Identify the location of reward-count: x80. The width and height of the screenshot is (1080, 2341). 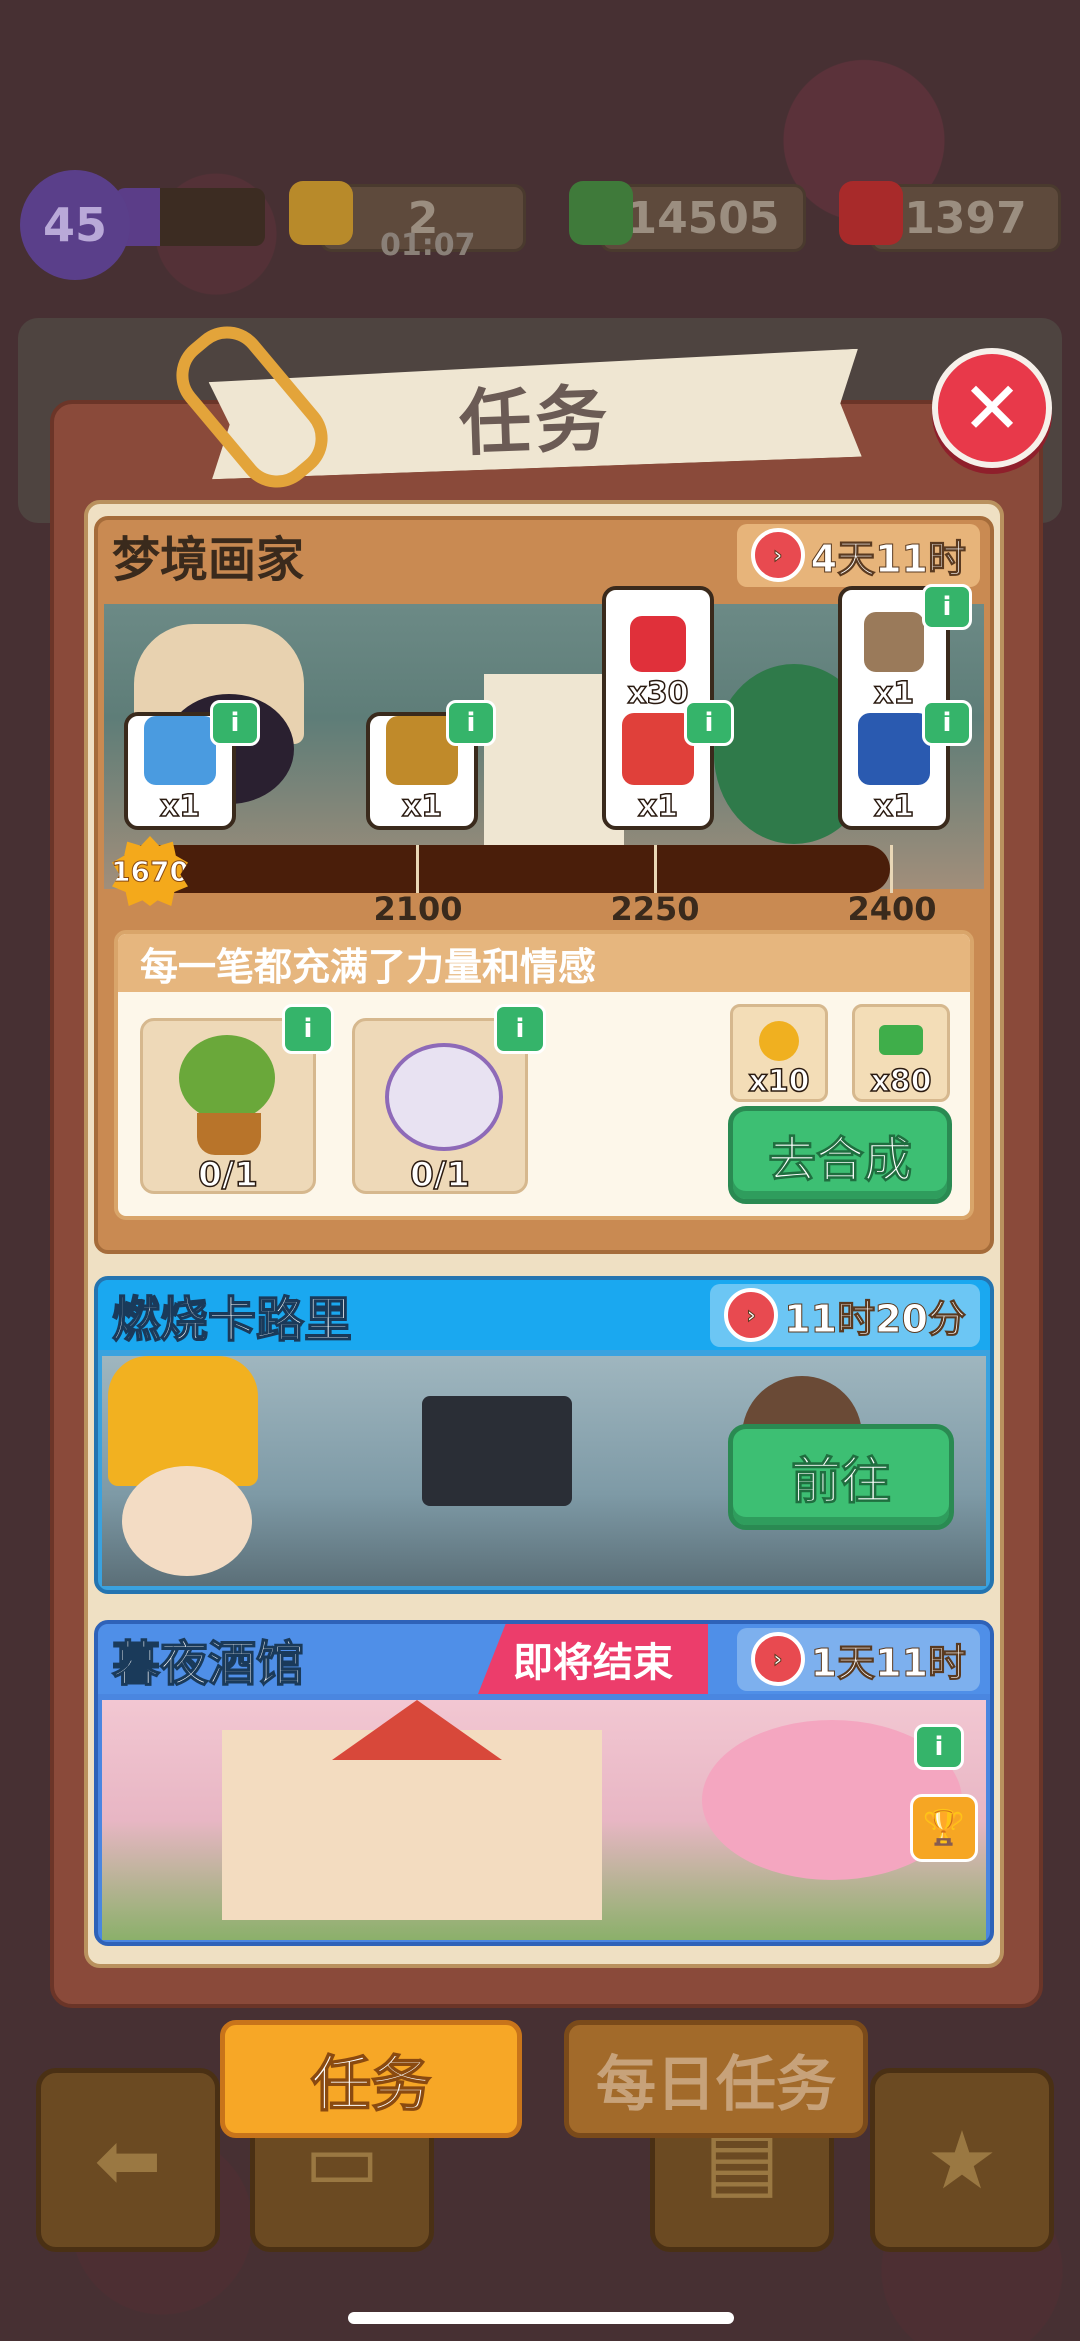
(901, 1081).